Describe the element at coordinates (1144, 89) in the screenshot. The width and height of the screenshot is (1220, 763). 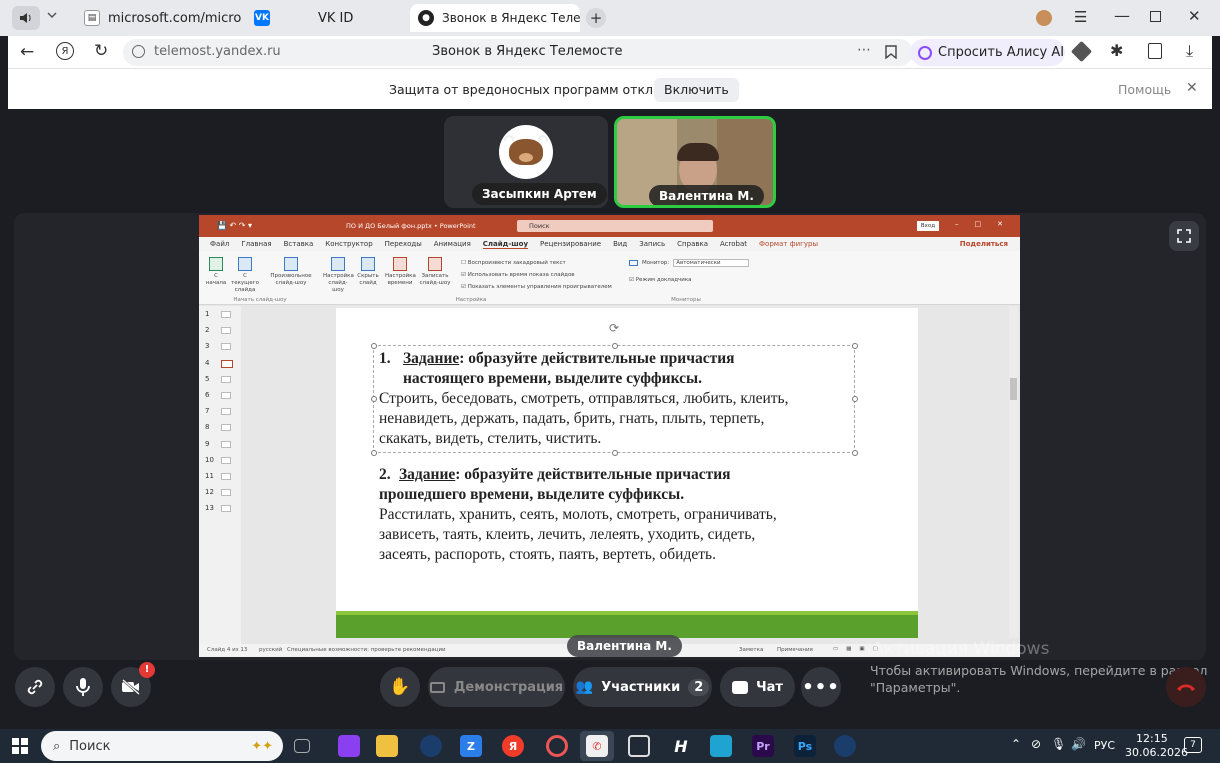
I see `help-link: Помощь` at that location.